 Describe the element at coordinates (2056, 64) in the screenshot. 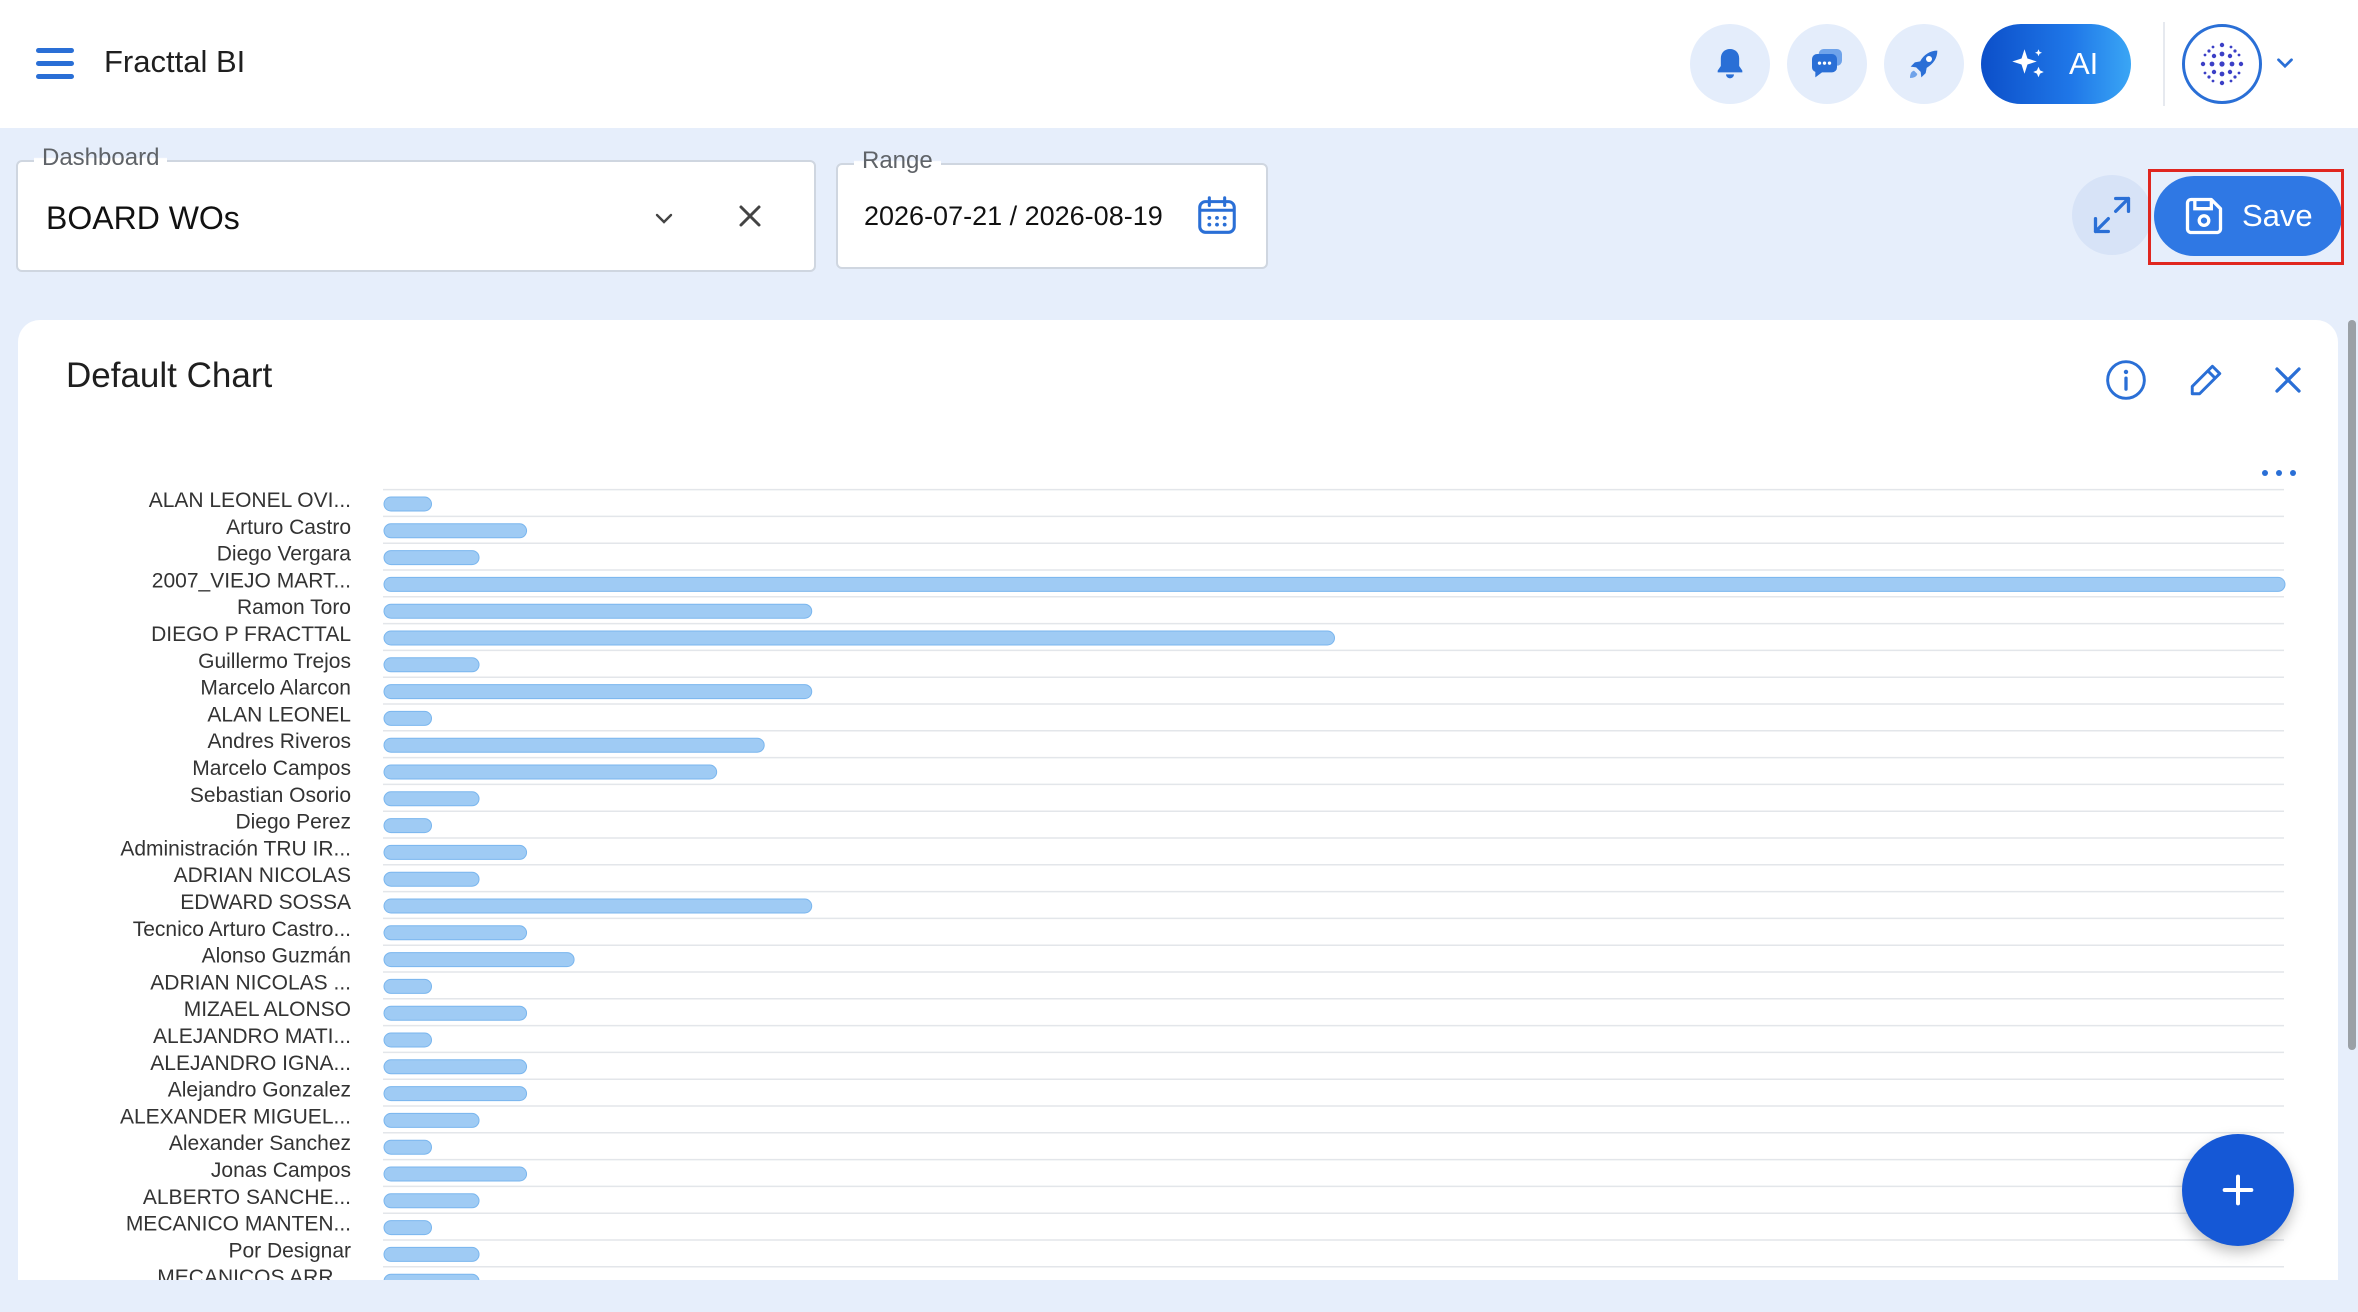

I see `ai-button: AI` at that location.